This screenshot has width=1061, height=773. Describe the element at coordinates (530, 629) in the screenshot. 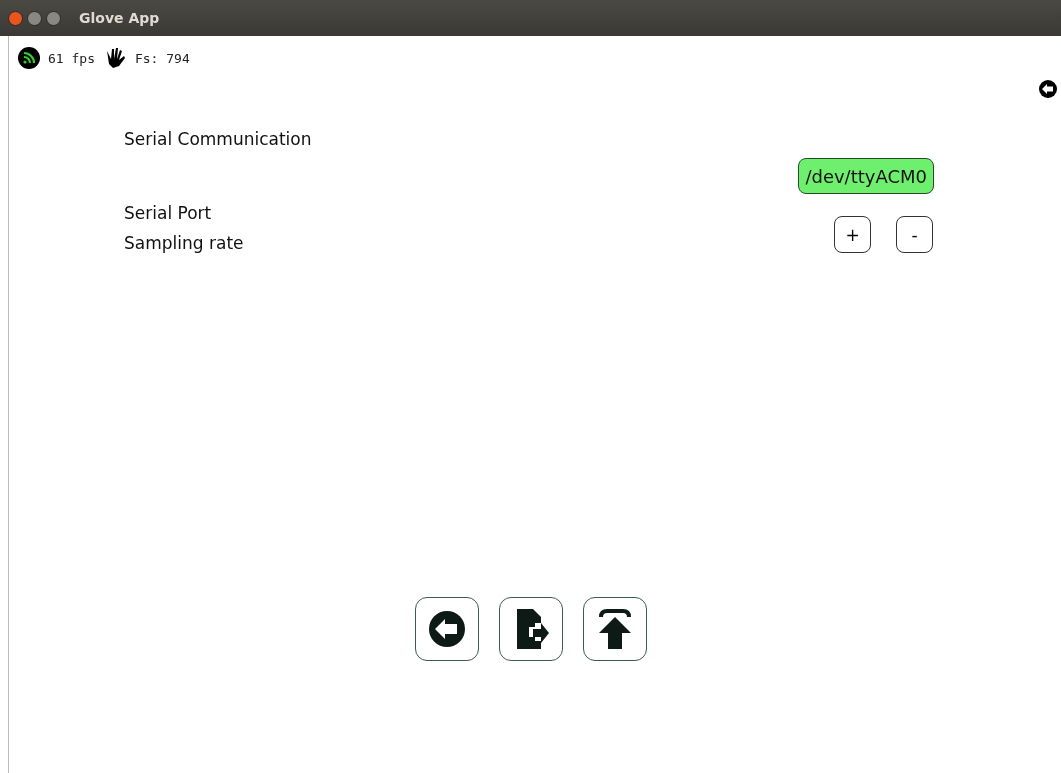

I see `export-button` at that location.